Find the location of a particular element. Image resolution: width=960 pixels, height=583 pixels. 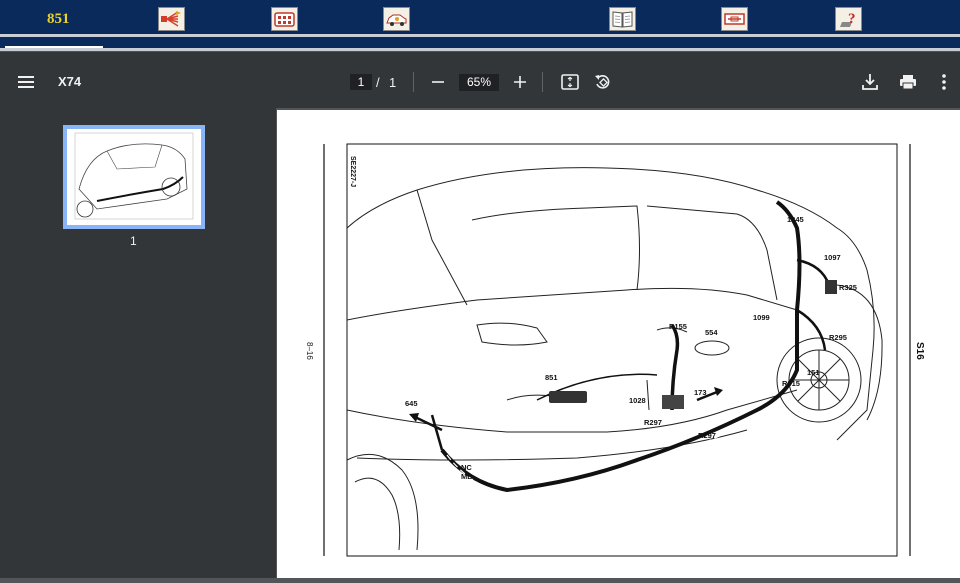

callout-r297-a: R297 is located at coordinates (653, 422).